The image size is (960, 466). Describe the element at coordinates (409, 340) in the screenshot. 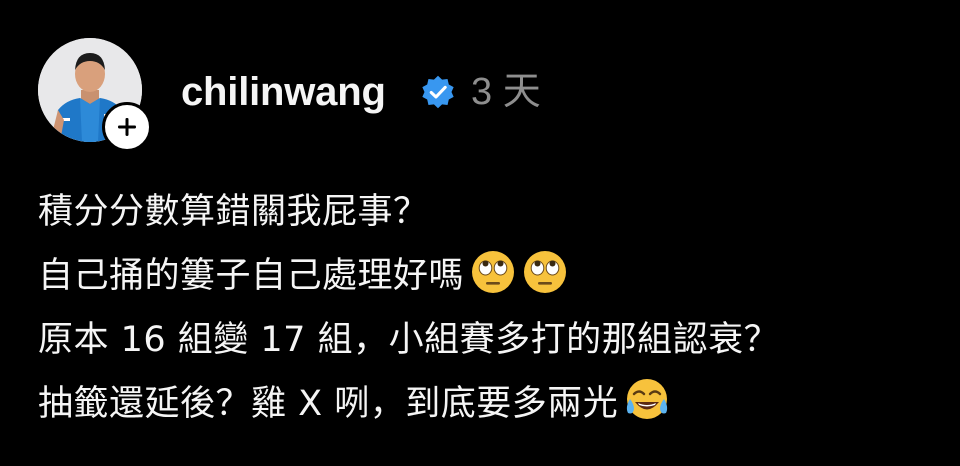

I see `caption-text-3: 原本 16 組變 17 組，小組賽多打的那組認衰？` at that location.